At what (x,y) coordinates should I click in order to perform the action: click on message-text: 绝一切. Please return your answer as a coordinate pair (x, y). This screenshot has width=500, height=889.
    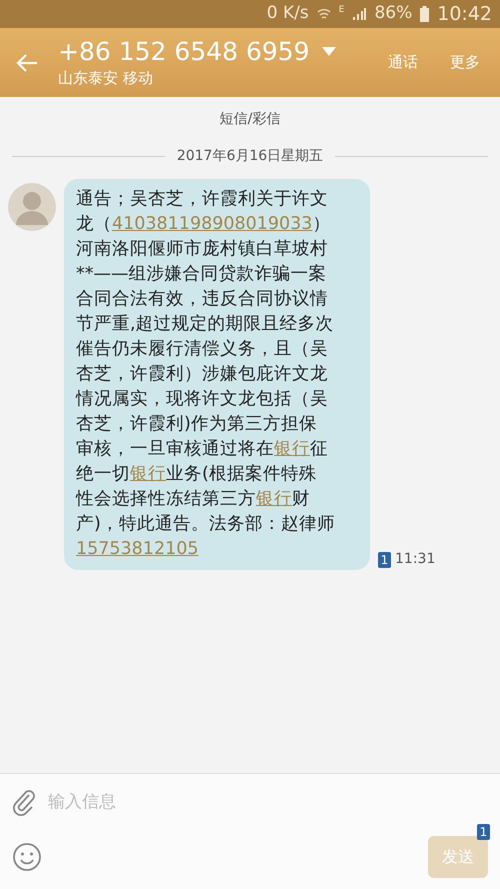
    Looking at the image, I should click on (103, 474).